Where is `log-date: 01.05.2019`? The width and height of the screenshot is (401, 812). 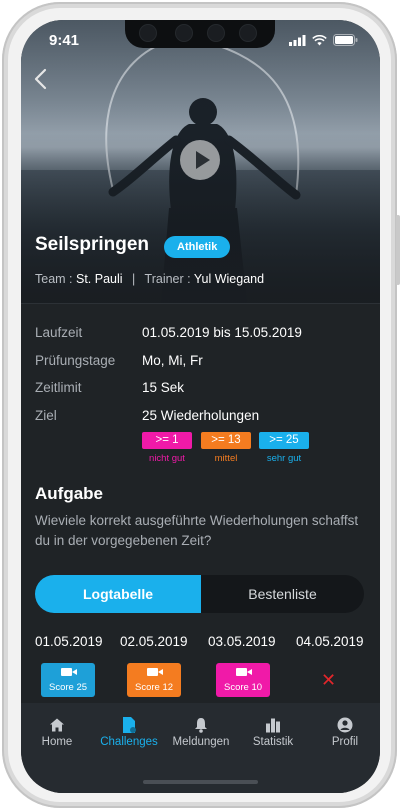
log-date: 01.05.2019 is located at coordinates (69, 641).